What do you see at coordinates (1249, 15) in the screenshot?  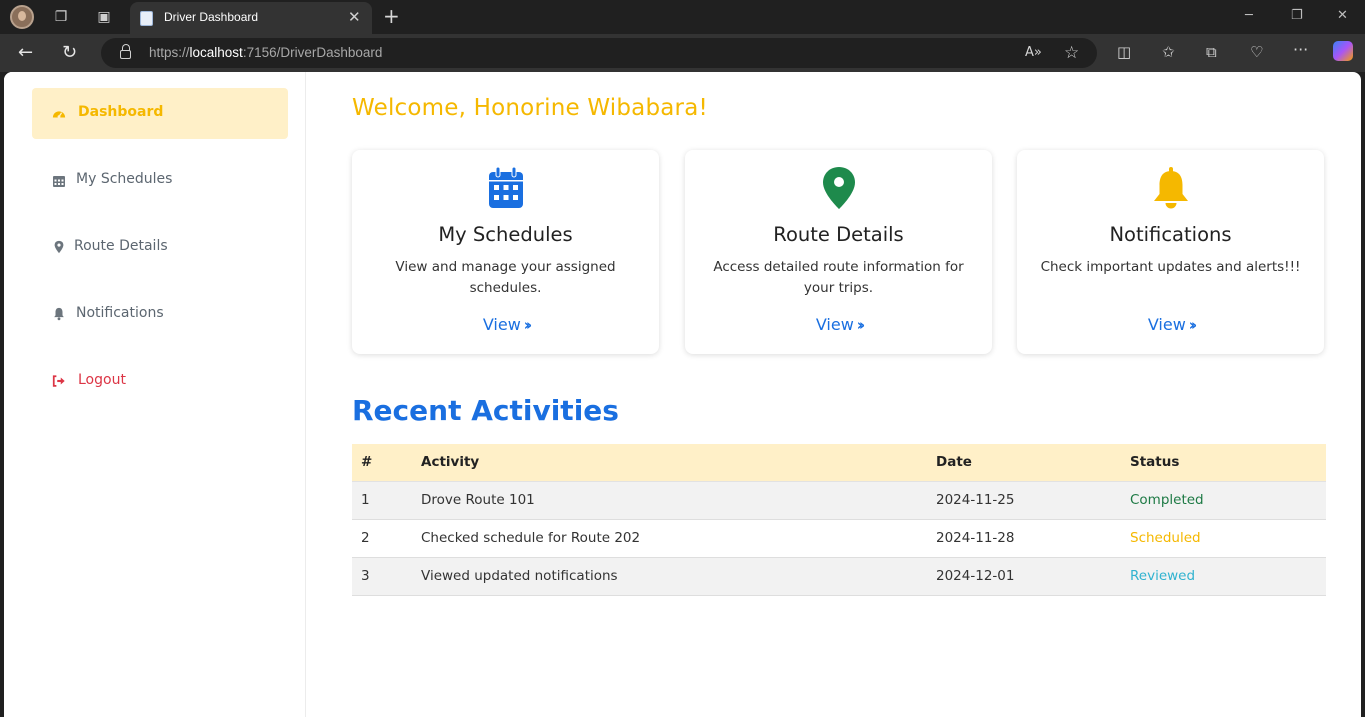 I see `minimize-icon: ─` at bounding box center [1249, 15].